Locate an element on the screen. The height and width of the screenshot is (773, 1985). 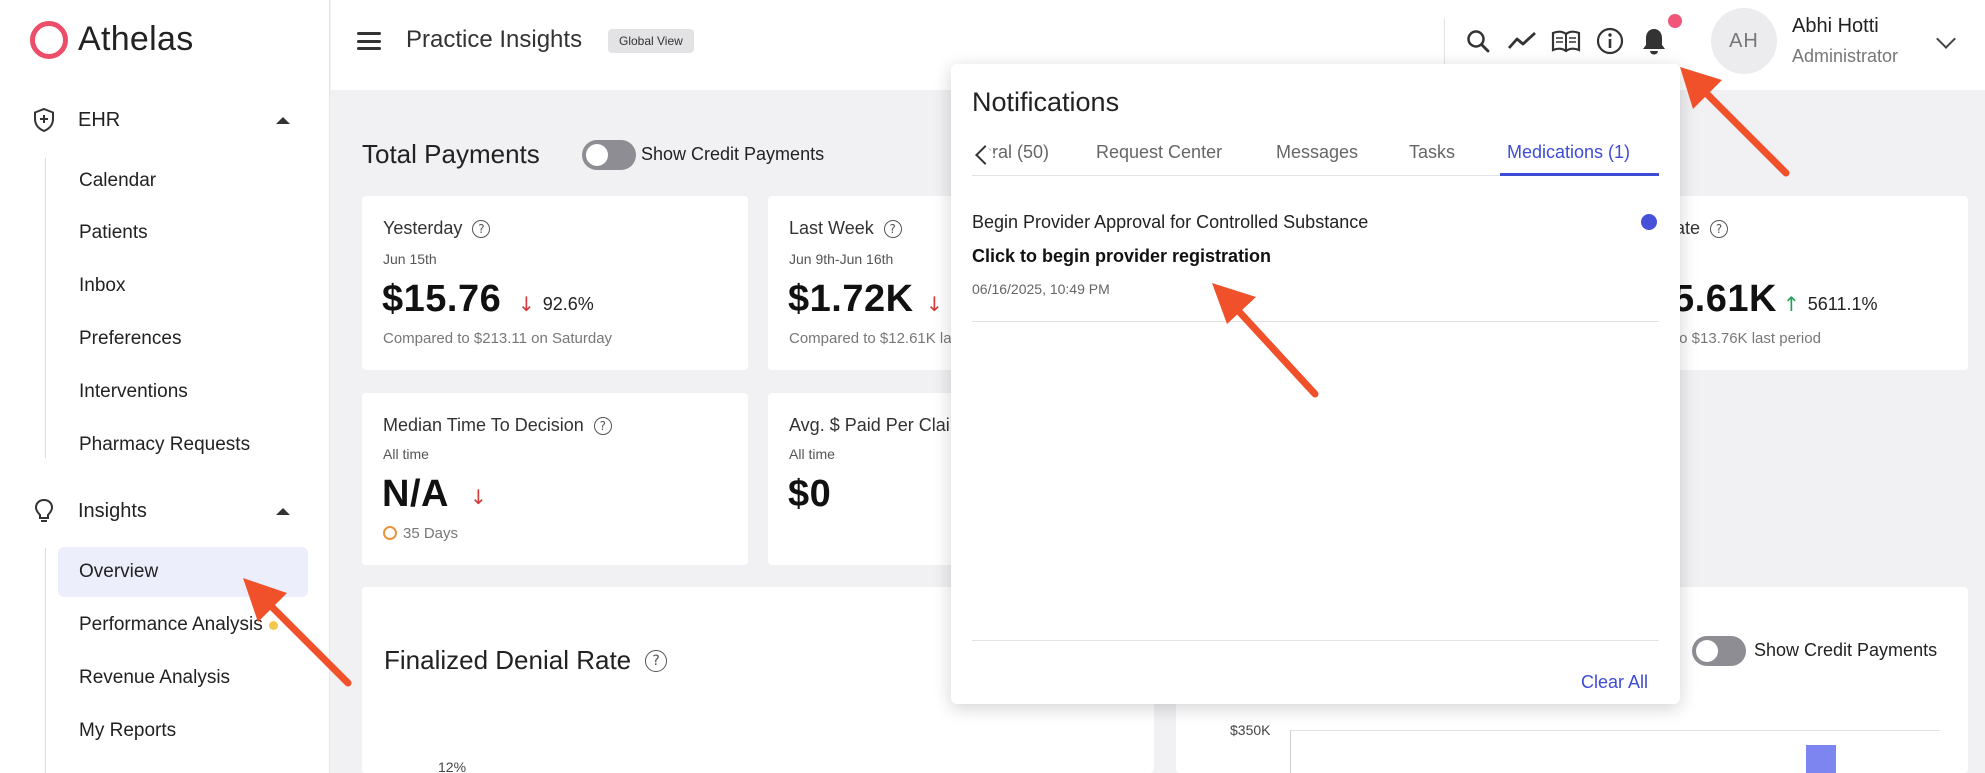
card-date: All time is located at coordinates (406, 454).